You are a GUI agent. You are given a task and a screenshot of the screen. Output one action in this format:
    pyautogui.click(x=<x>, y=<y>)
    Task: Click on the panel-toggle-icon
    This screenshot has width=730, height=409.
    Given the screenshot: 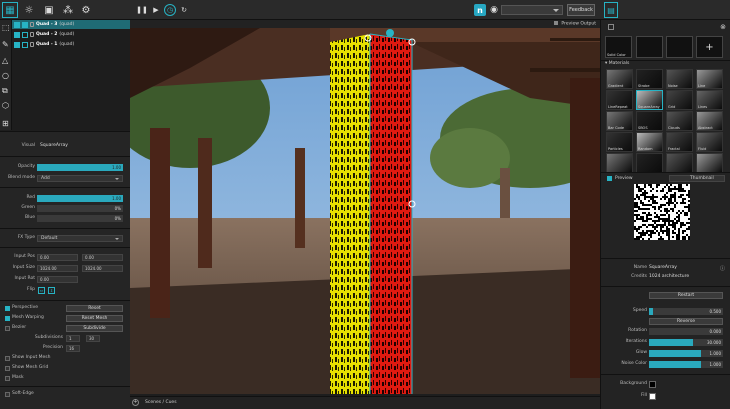 What is the action you would take?
    pyautogui.click(x=611, y=27)
    